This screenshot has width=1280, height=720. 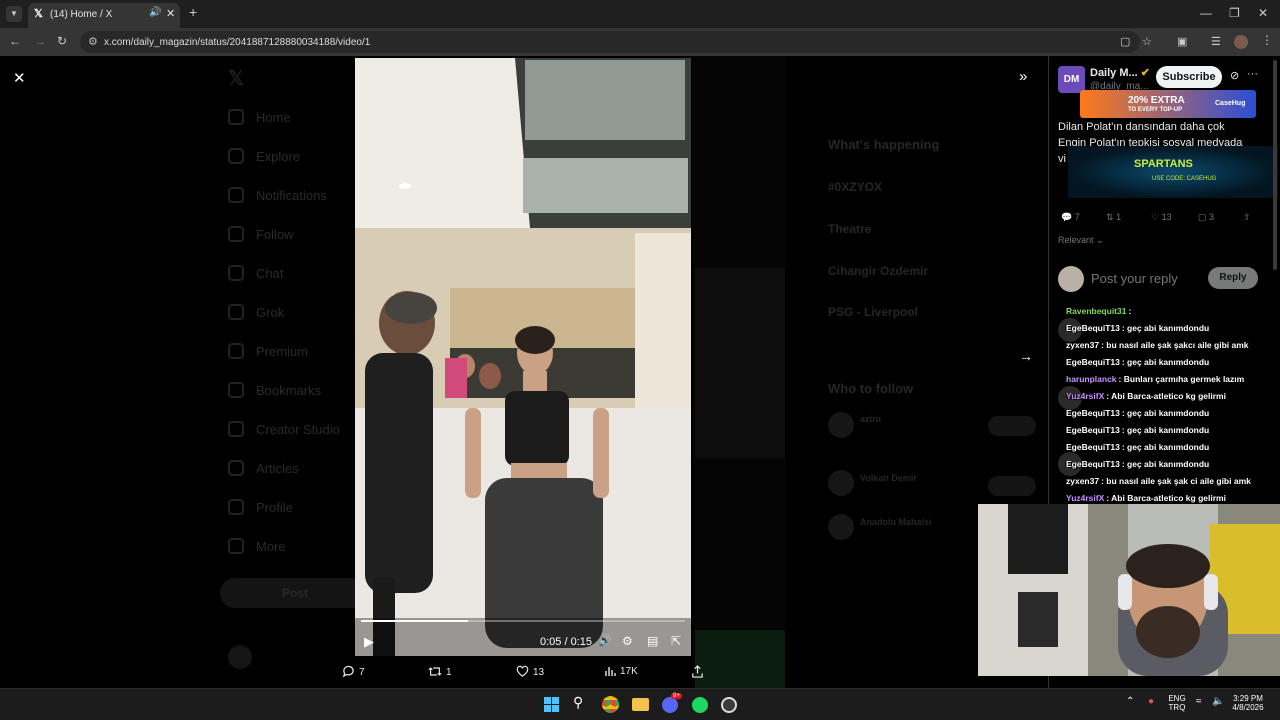 I want to click on taskbar-search-icon: ⚲, so click(x=578, y=702).